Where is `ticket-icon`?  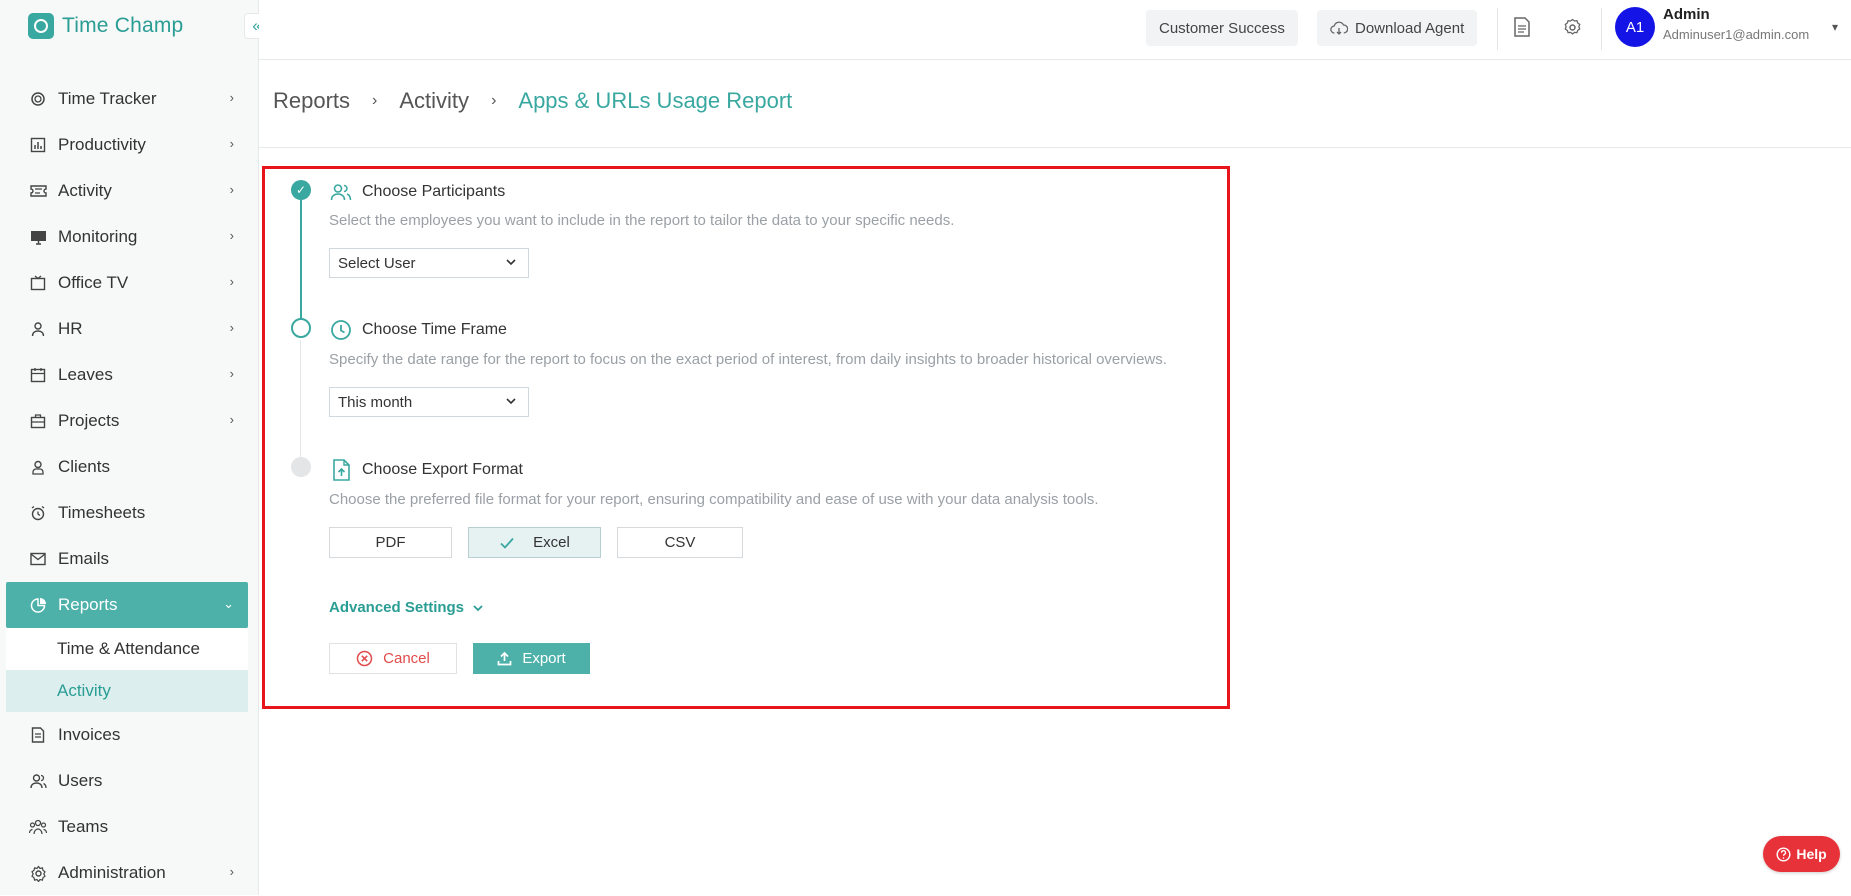 ticket-icon is located at coordinates (38, 191).